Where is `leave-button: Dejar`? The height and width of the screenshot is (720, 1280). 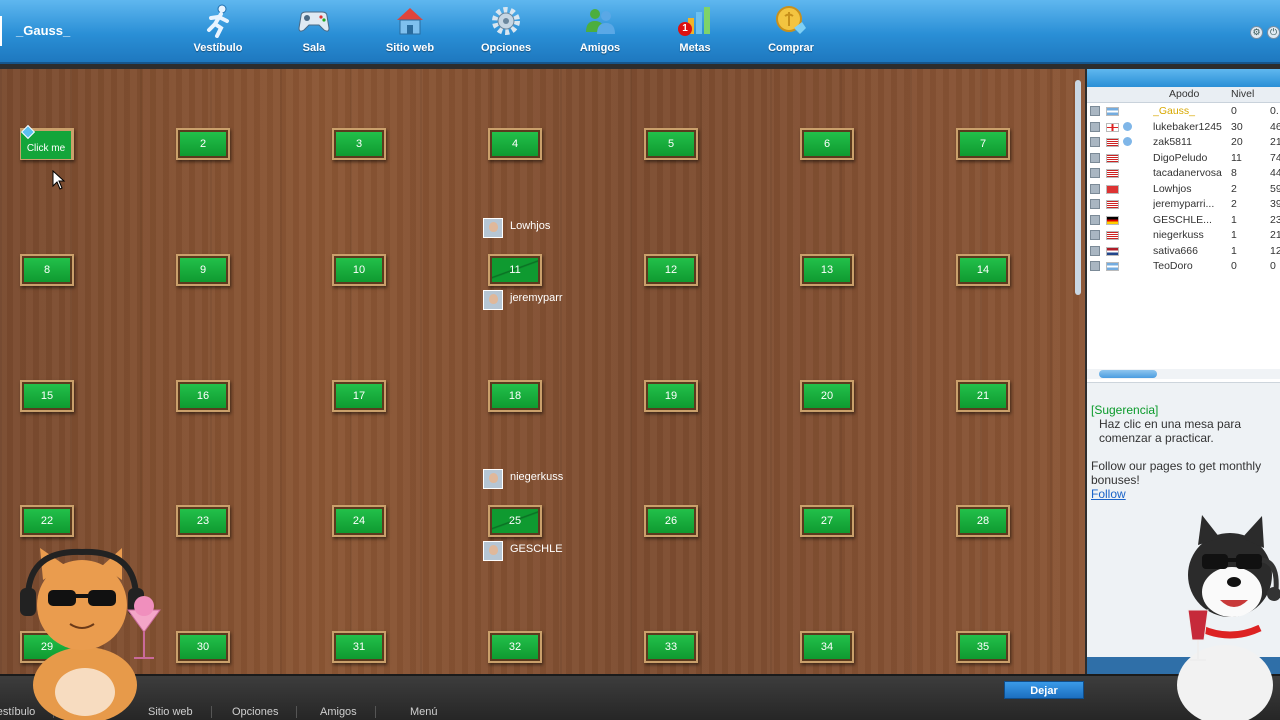
leave-button: Dejar is located at coordinates (1044, 690).